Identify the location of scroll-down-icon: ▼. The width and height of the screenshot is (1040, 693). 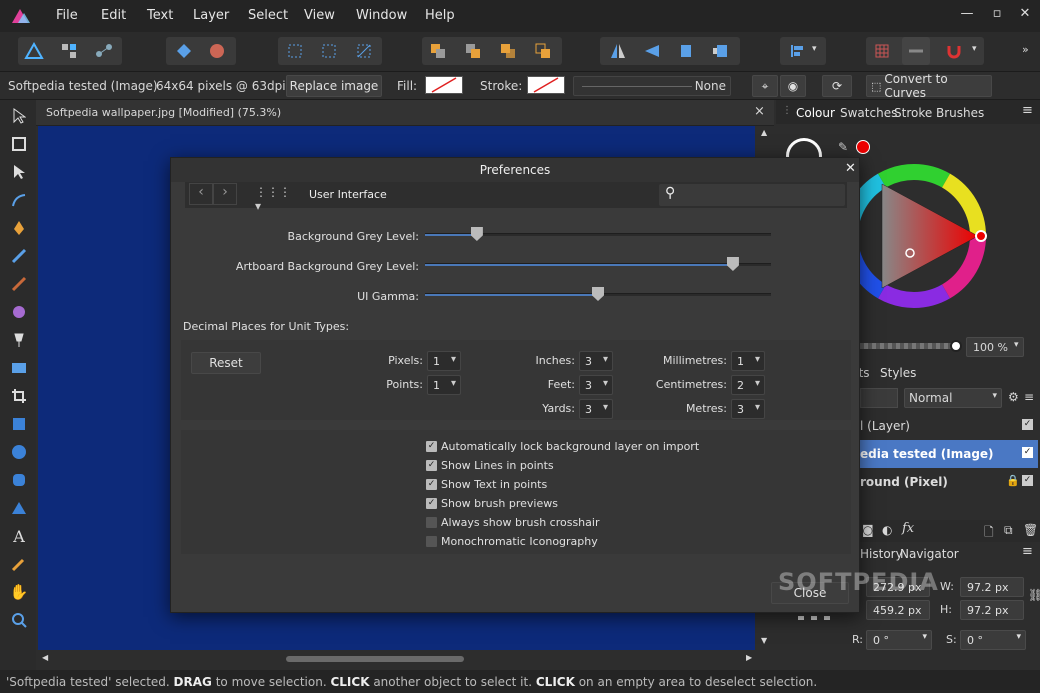
(764, 640).